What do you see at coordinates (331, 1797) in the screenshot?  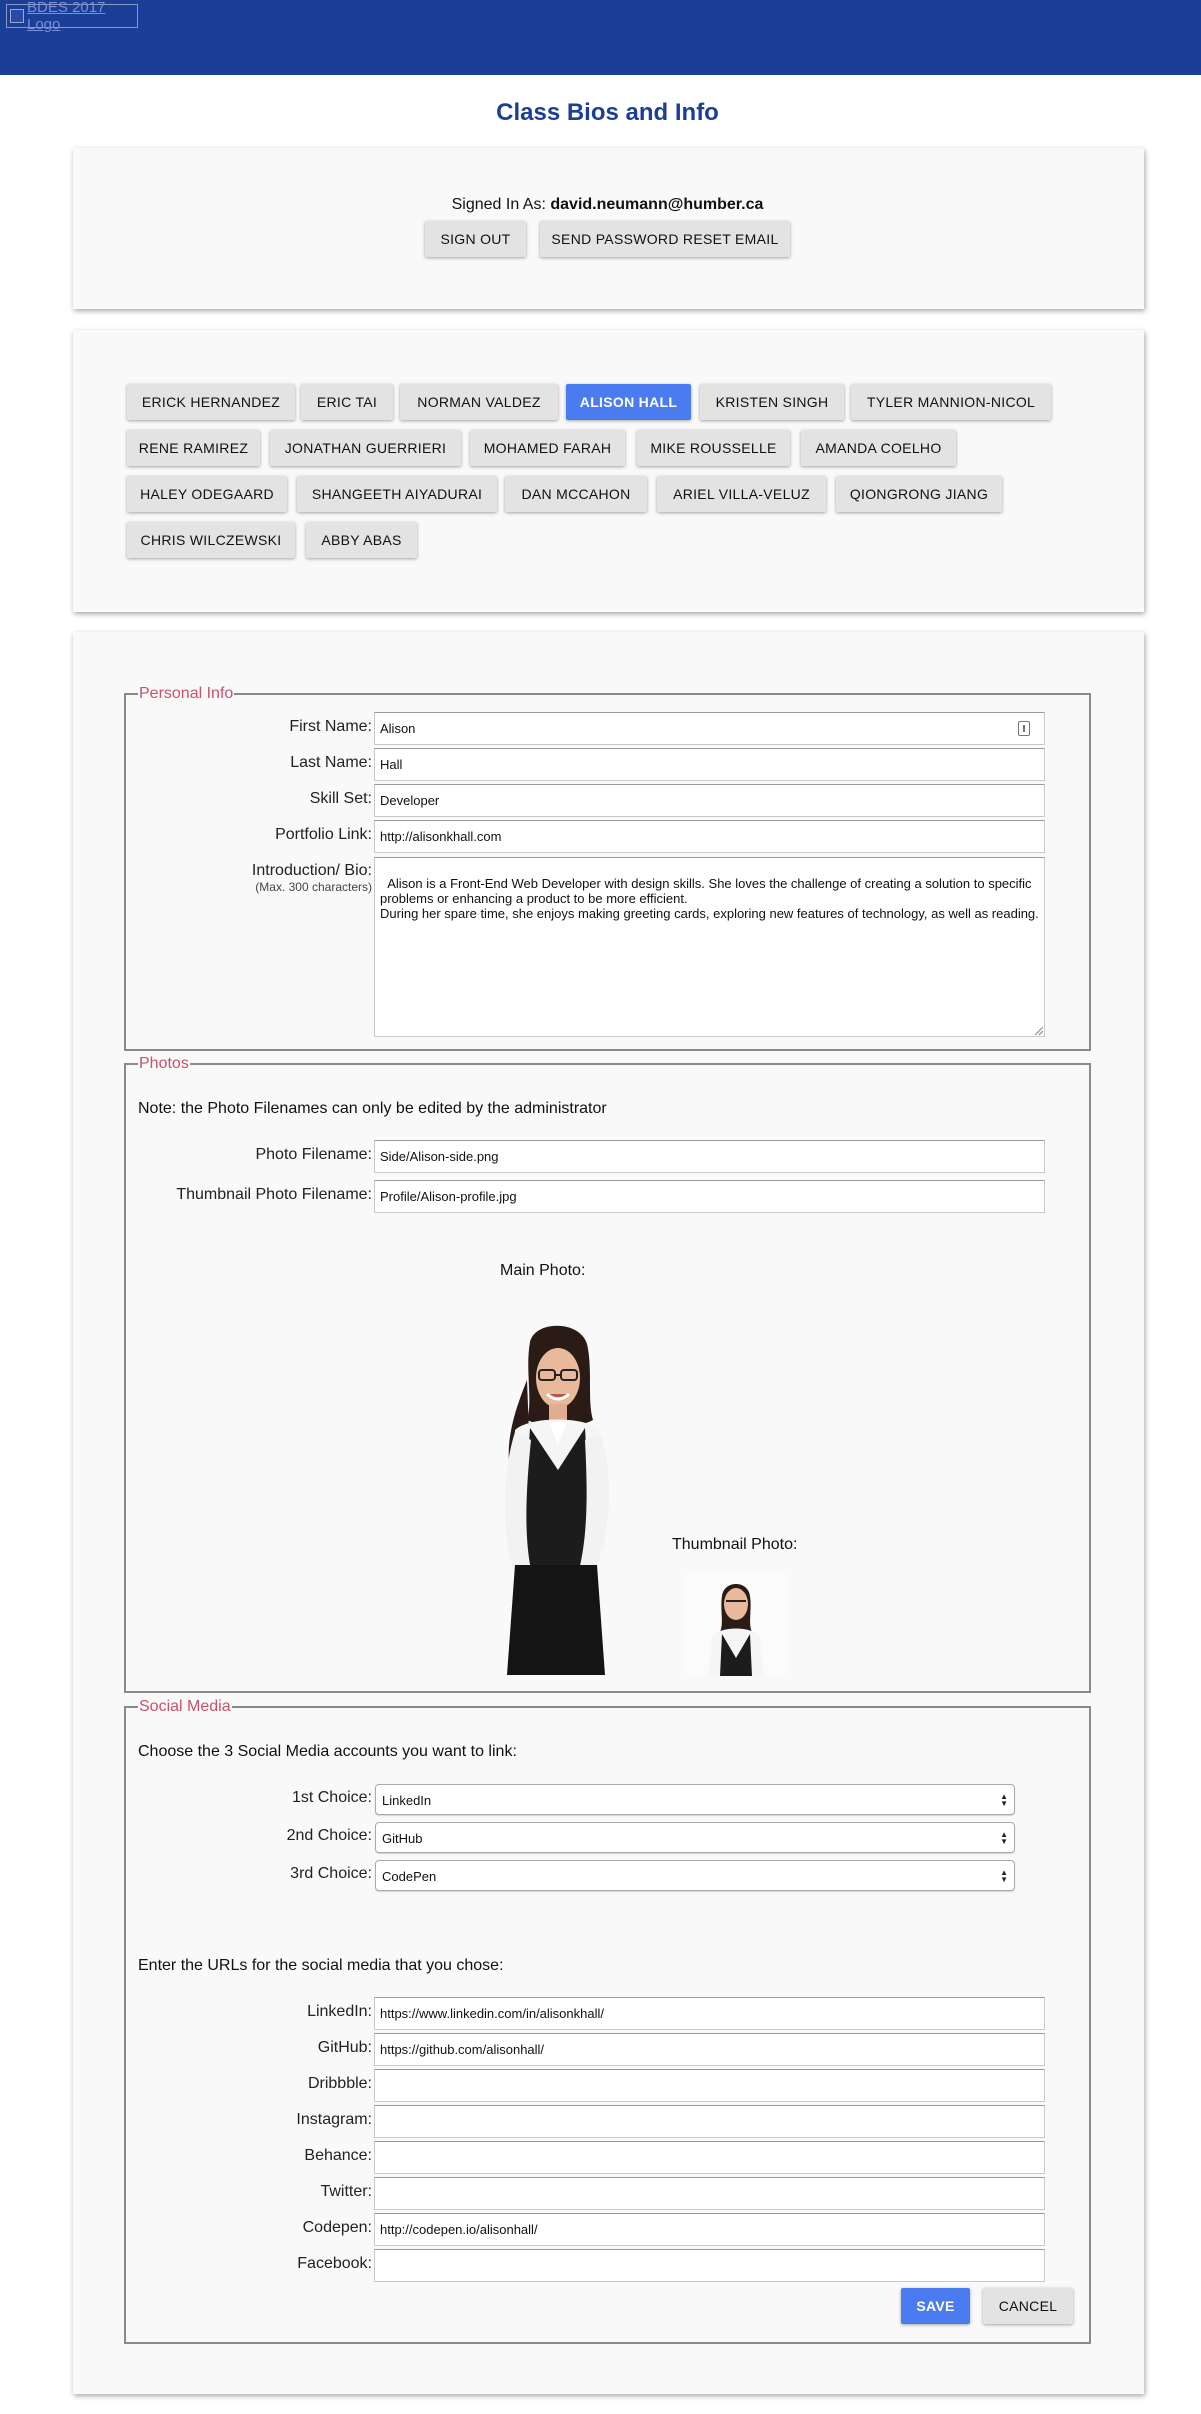 I see `first-choice-label: 1st Choice:` at bounding box center [331, 1797].